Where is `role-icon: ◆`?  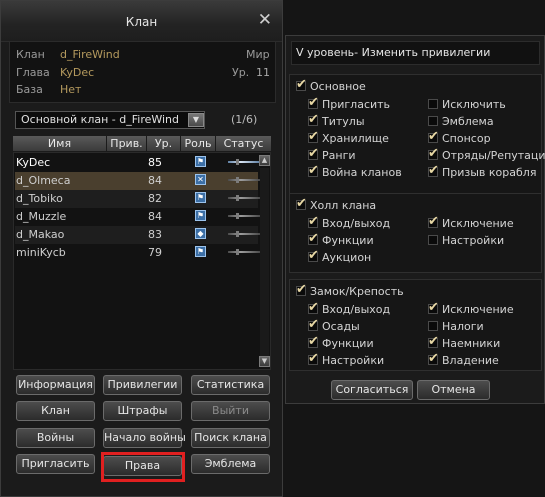
role-icon: ◆ is located at coordinates (200, 233).